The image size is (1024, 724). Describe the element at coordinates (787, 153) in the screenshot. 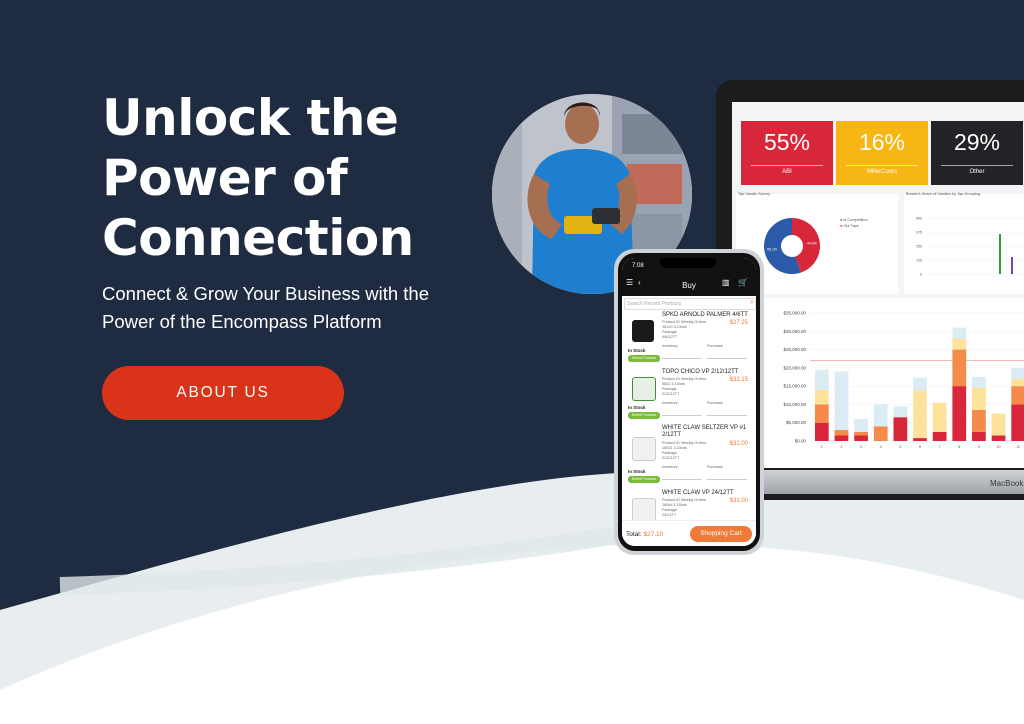

I see `metric-tile-abi: 55% ABI` at that location.